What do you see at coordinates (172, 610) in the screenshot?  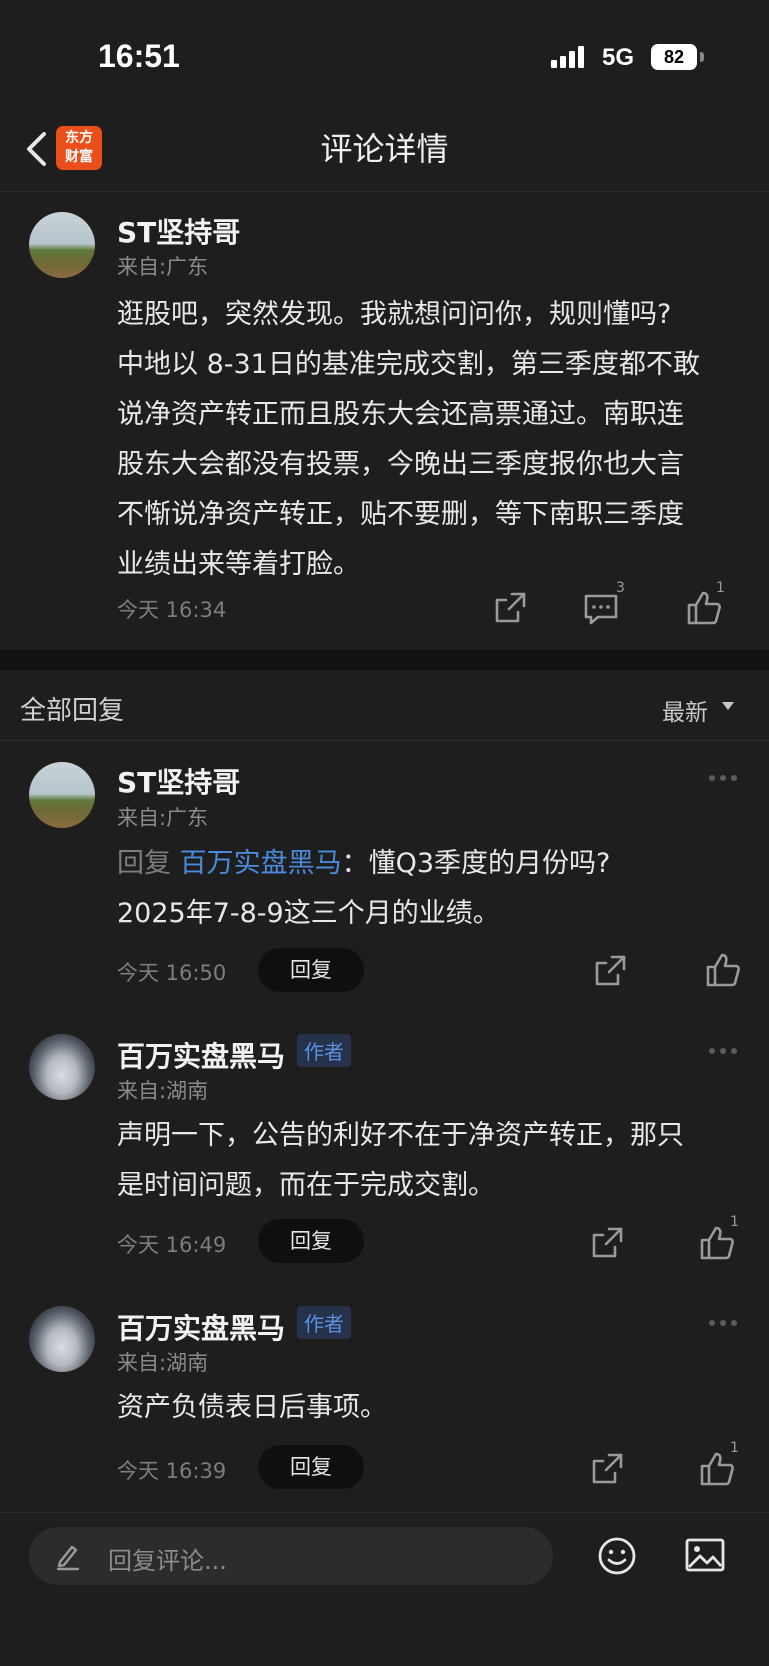 I see `post-time: 今天 16:34` at bounding box center [172, 610].